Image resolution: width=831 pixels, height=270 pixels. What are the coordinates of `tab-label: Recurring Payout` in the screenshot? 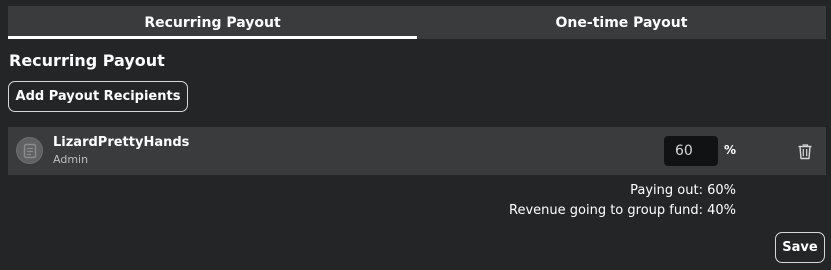 It's located at (212, 22).